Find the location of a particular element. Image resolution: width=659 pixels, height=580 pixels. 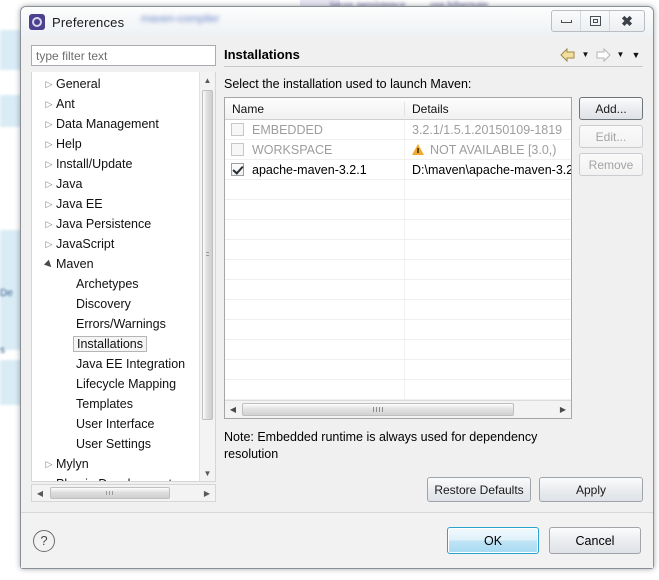

tree-horizontal-scrollbar: ◀ ▶ is located at coordinates (123, 493).